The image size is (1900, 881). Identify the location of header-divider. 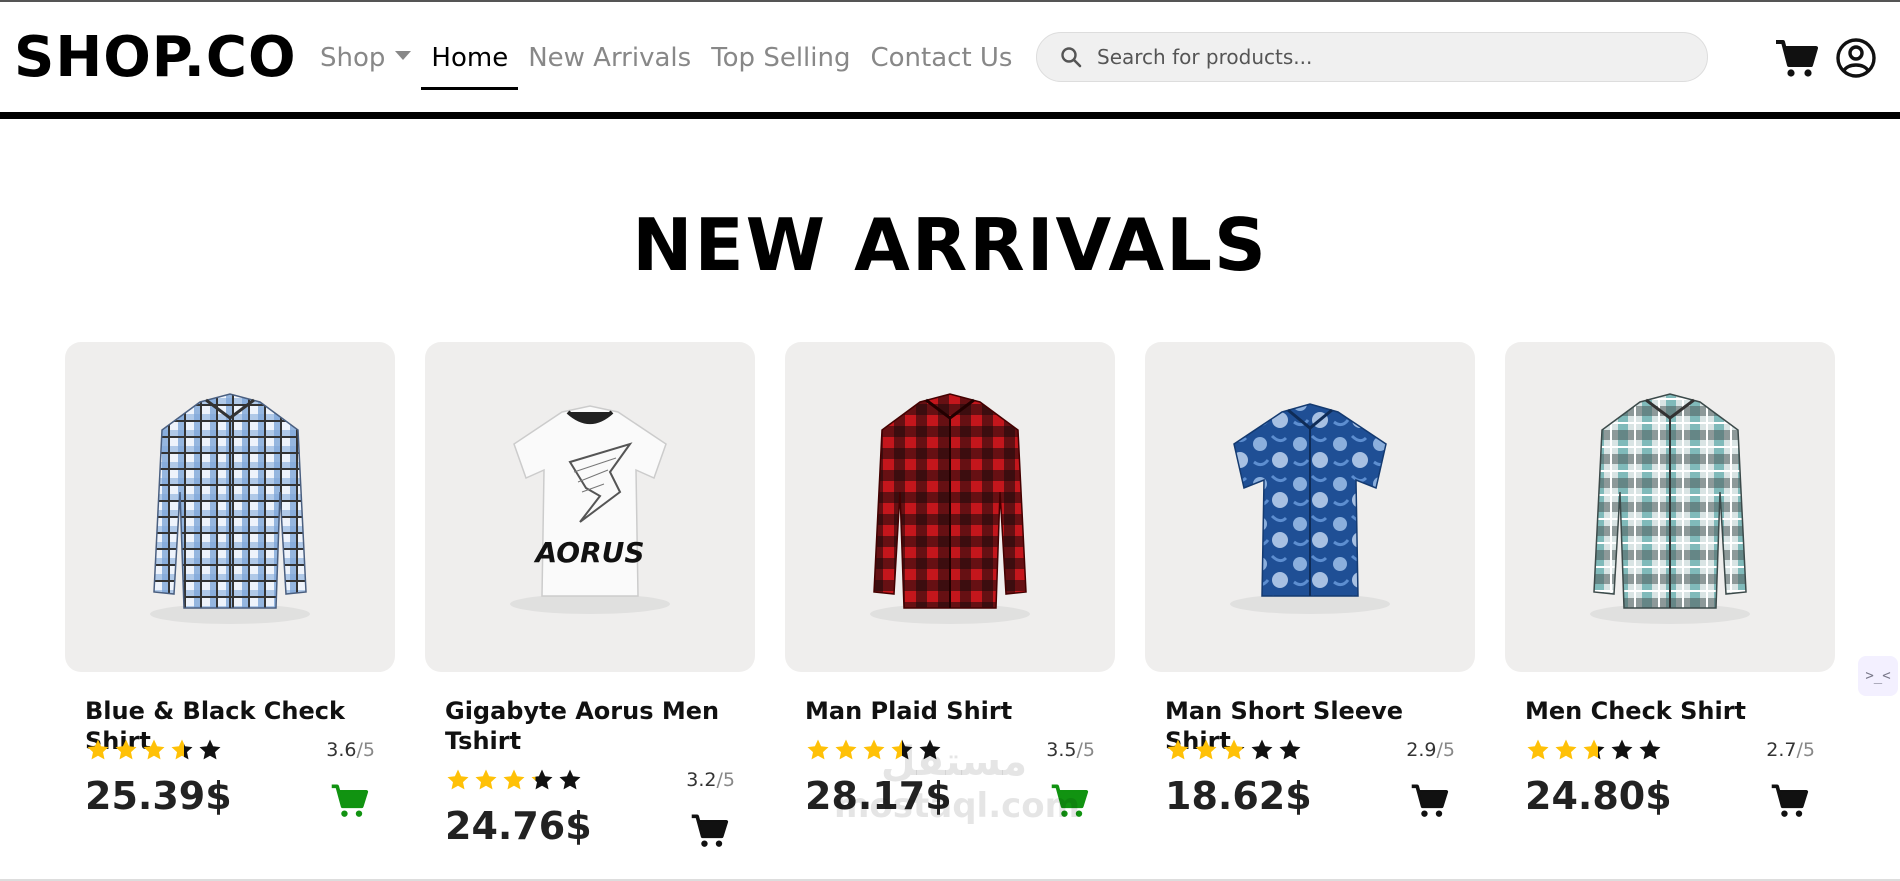
(950, 115).